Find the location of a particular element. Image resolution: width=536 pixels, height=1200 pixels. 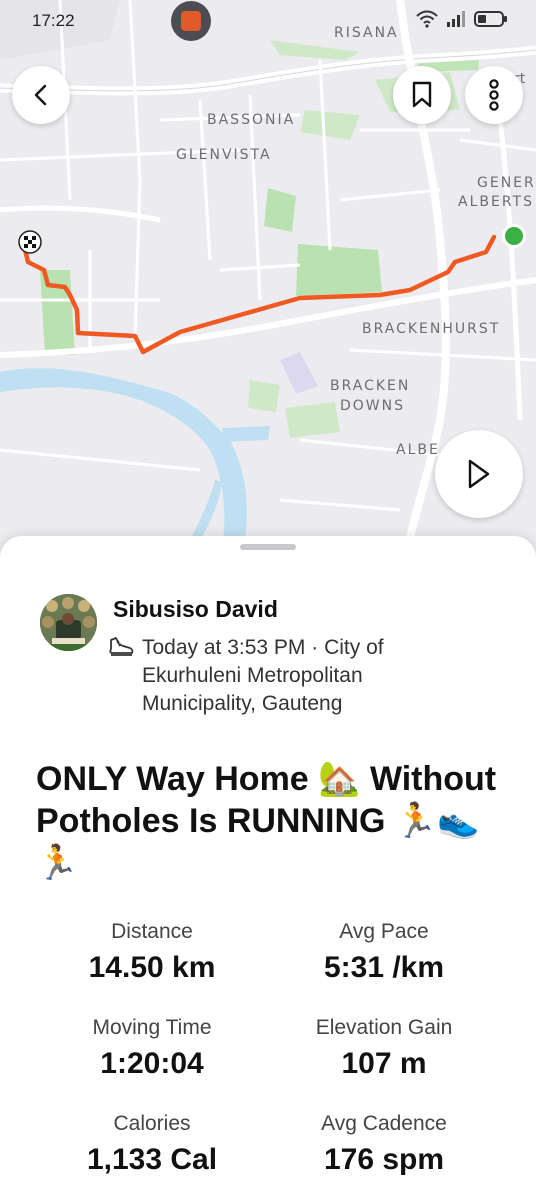

back-button is located at coordinates (41, 95).